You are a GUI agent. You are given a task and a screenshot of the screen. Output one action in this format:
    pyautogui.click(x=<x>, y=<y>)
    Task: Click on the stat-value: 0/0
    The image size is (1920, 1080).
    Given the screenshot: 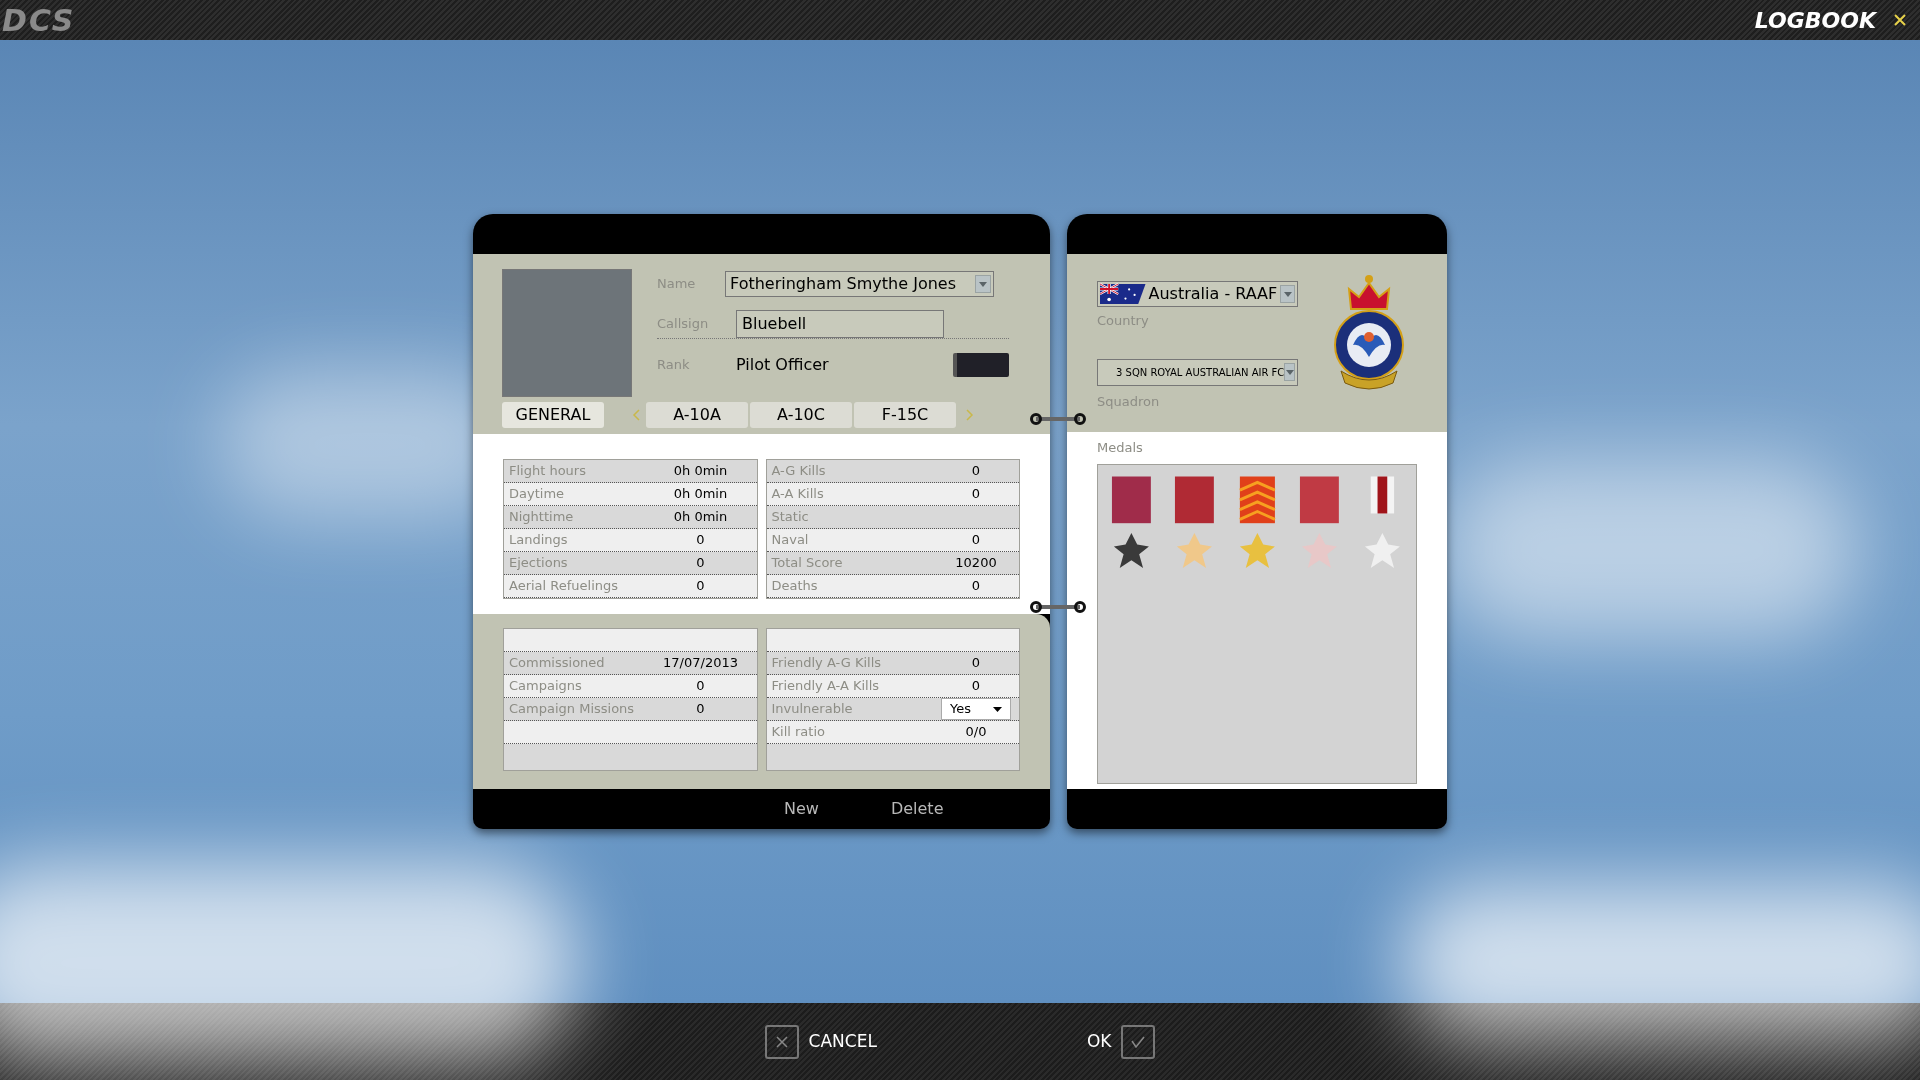 What is the action you would take?
    pyautogui.click(x=976, y=732)
    